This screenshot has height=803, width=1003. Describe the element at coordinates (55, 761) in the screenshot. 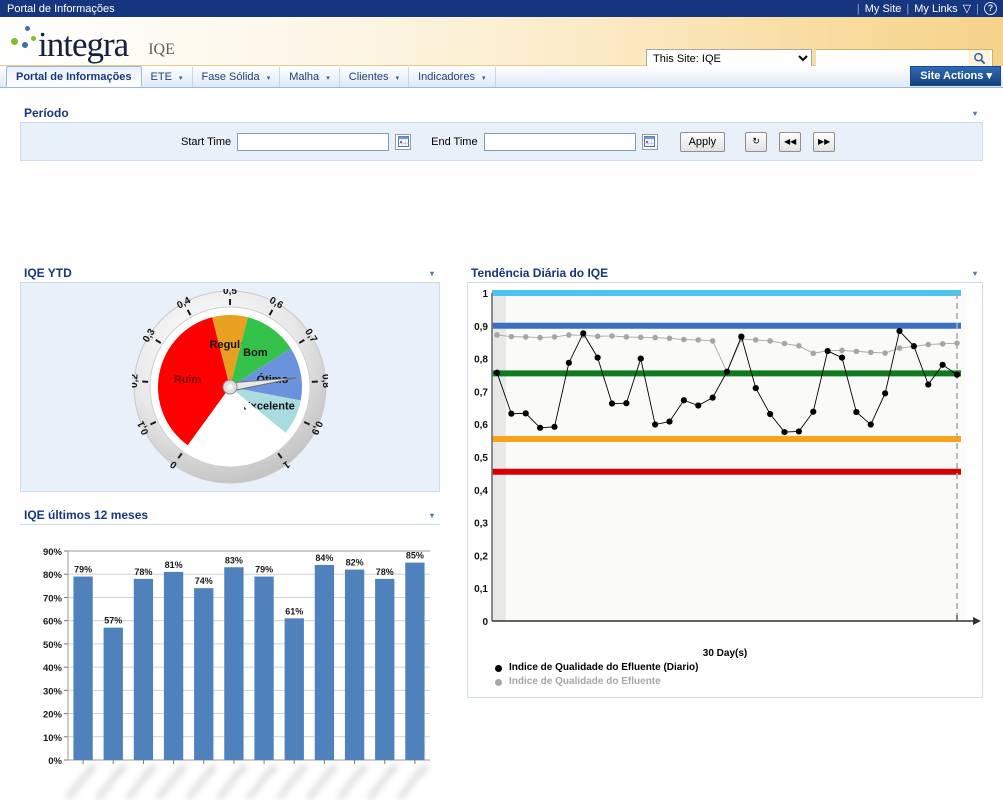

I see `svg-text: 0%` at that location.